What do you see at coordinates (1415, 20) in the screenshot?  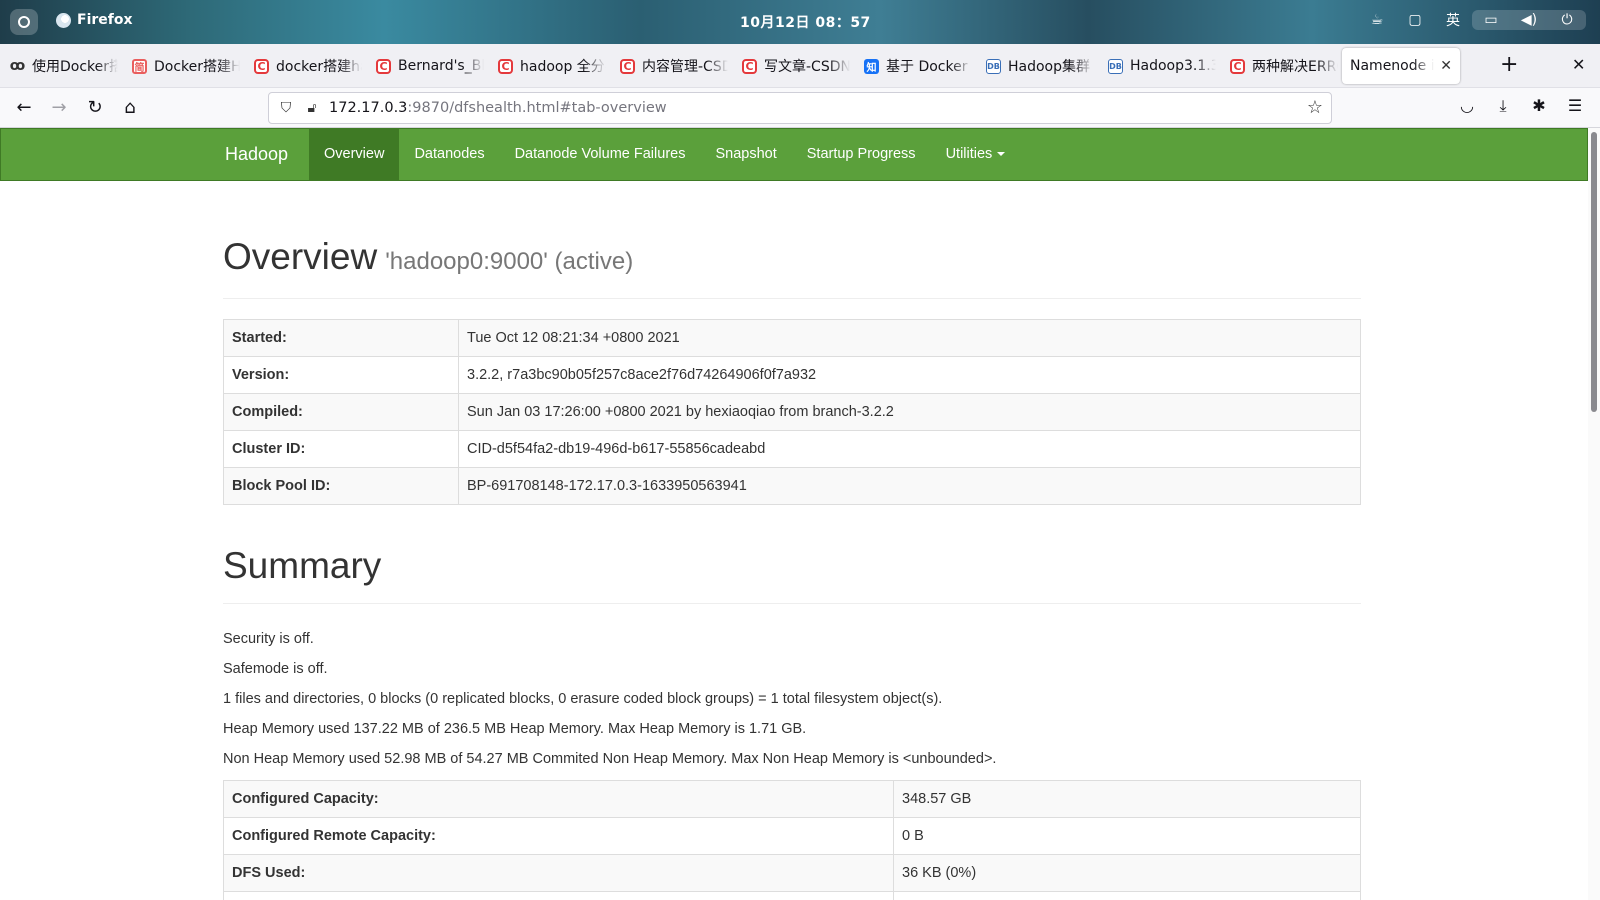 I see `clipboard-icon: ▢` at bounding box center [1415, 20].